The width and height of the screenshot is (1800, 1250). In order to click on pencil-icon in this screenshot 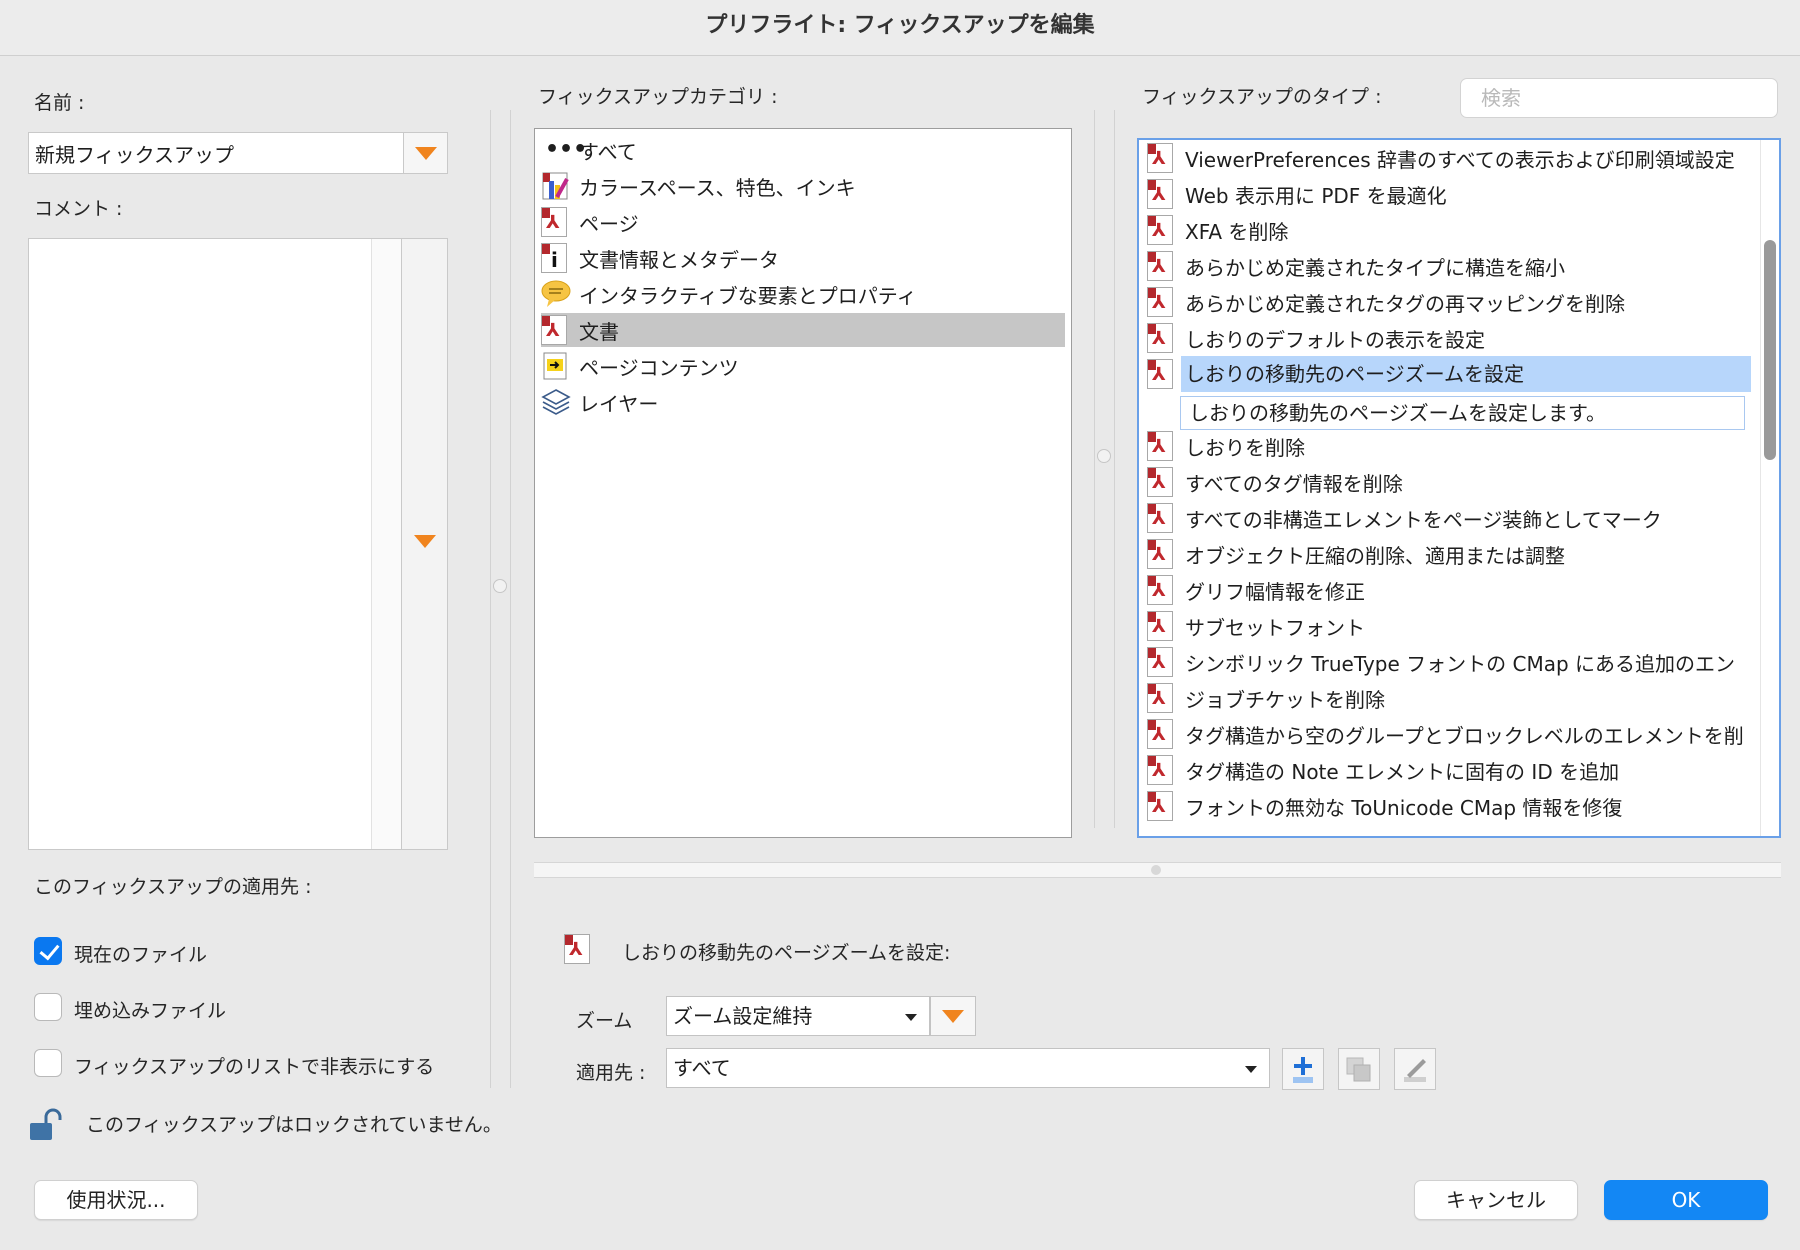, I will do `click(1415, 1070)`.